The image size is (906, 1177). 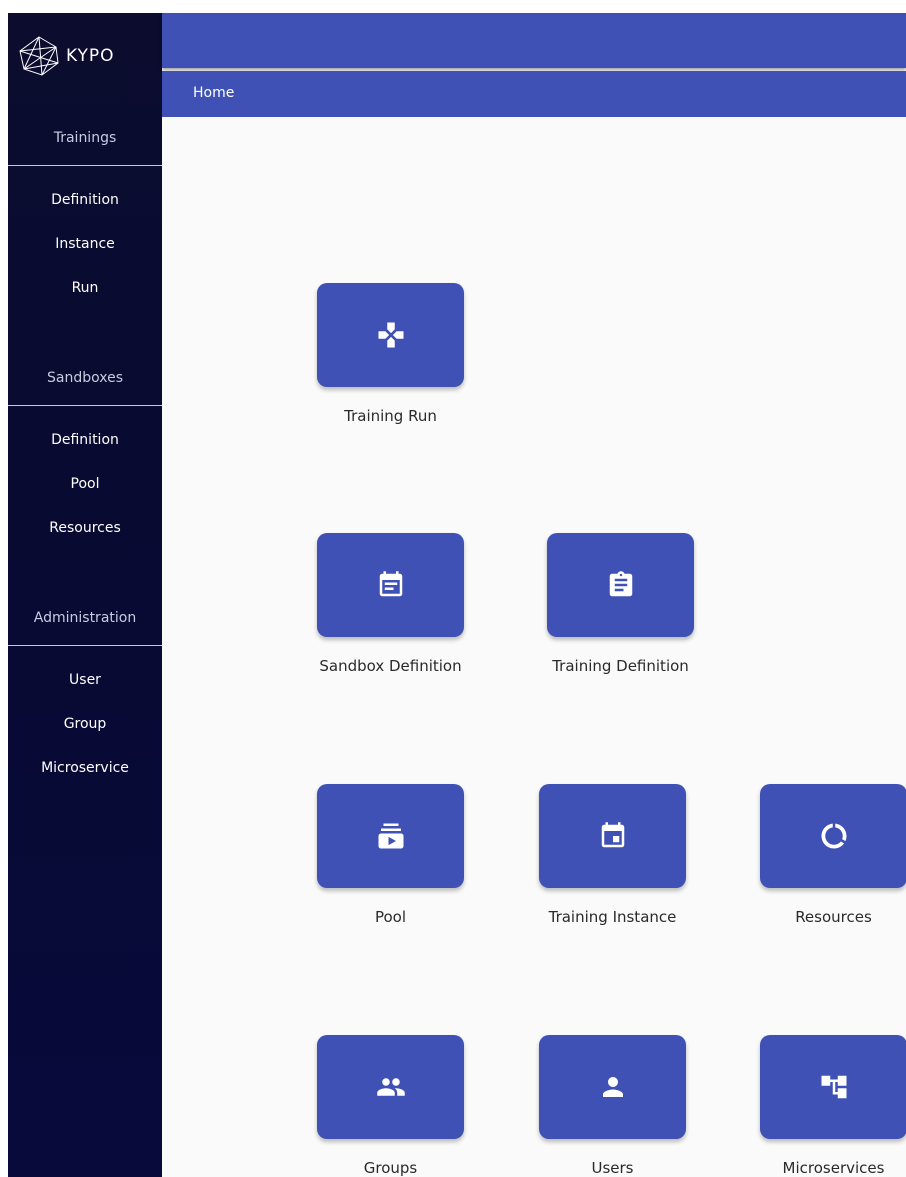 What do you see at coordinates (85, 528) in the screenshot?
I see `nav-item-resources: Resources` at bounding box center [85, 528].